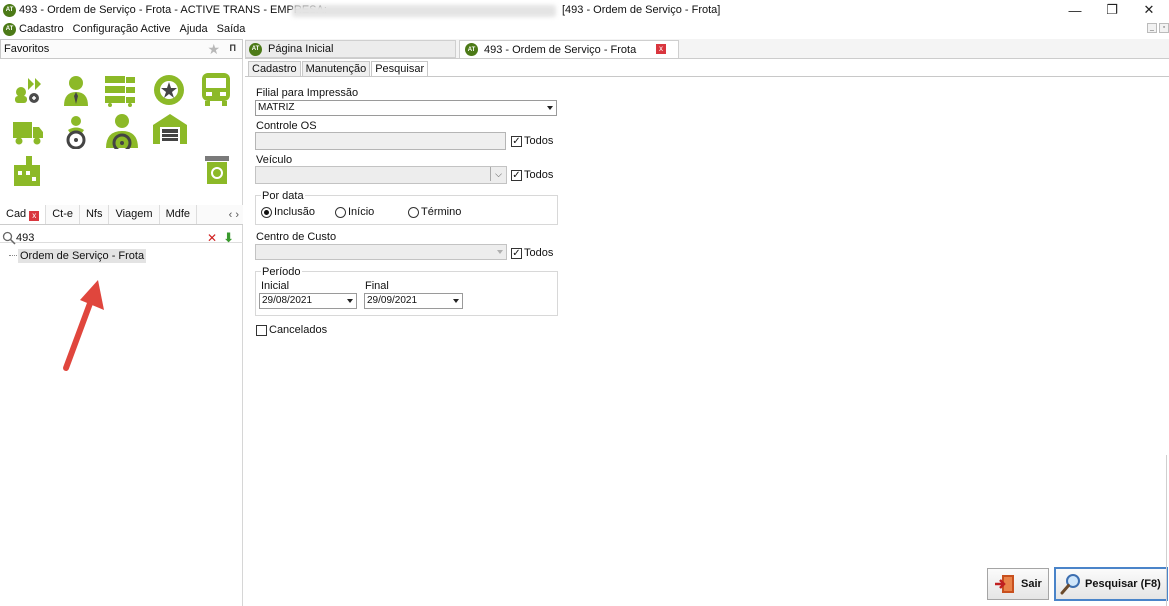 This screenshot has height=606, width=1169. What do you see at coordinates (82, 256) in the screenshot?
I see `tree-item: Ordem de Serviço - Frota` at bounding box center [82, 256].